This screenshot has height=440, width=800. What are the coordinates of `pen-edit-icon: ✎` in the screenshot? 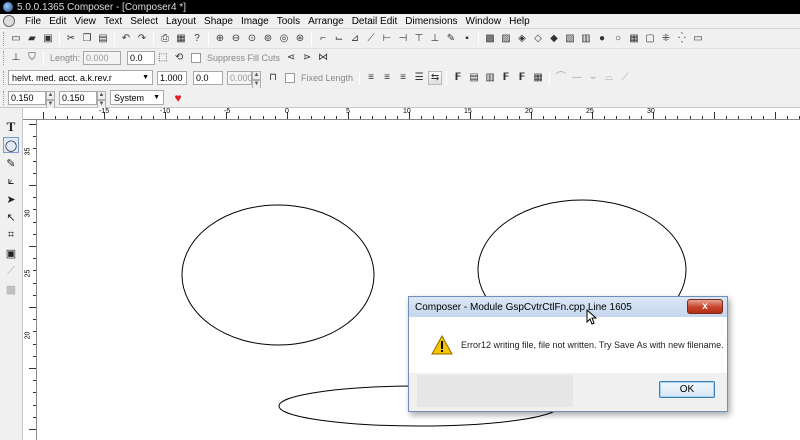 It's located at (451, 39).